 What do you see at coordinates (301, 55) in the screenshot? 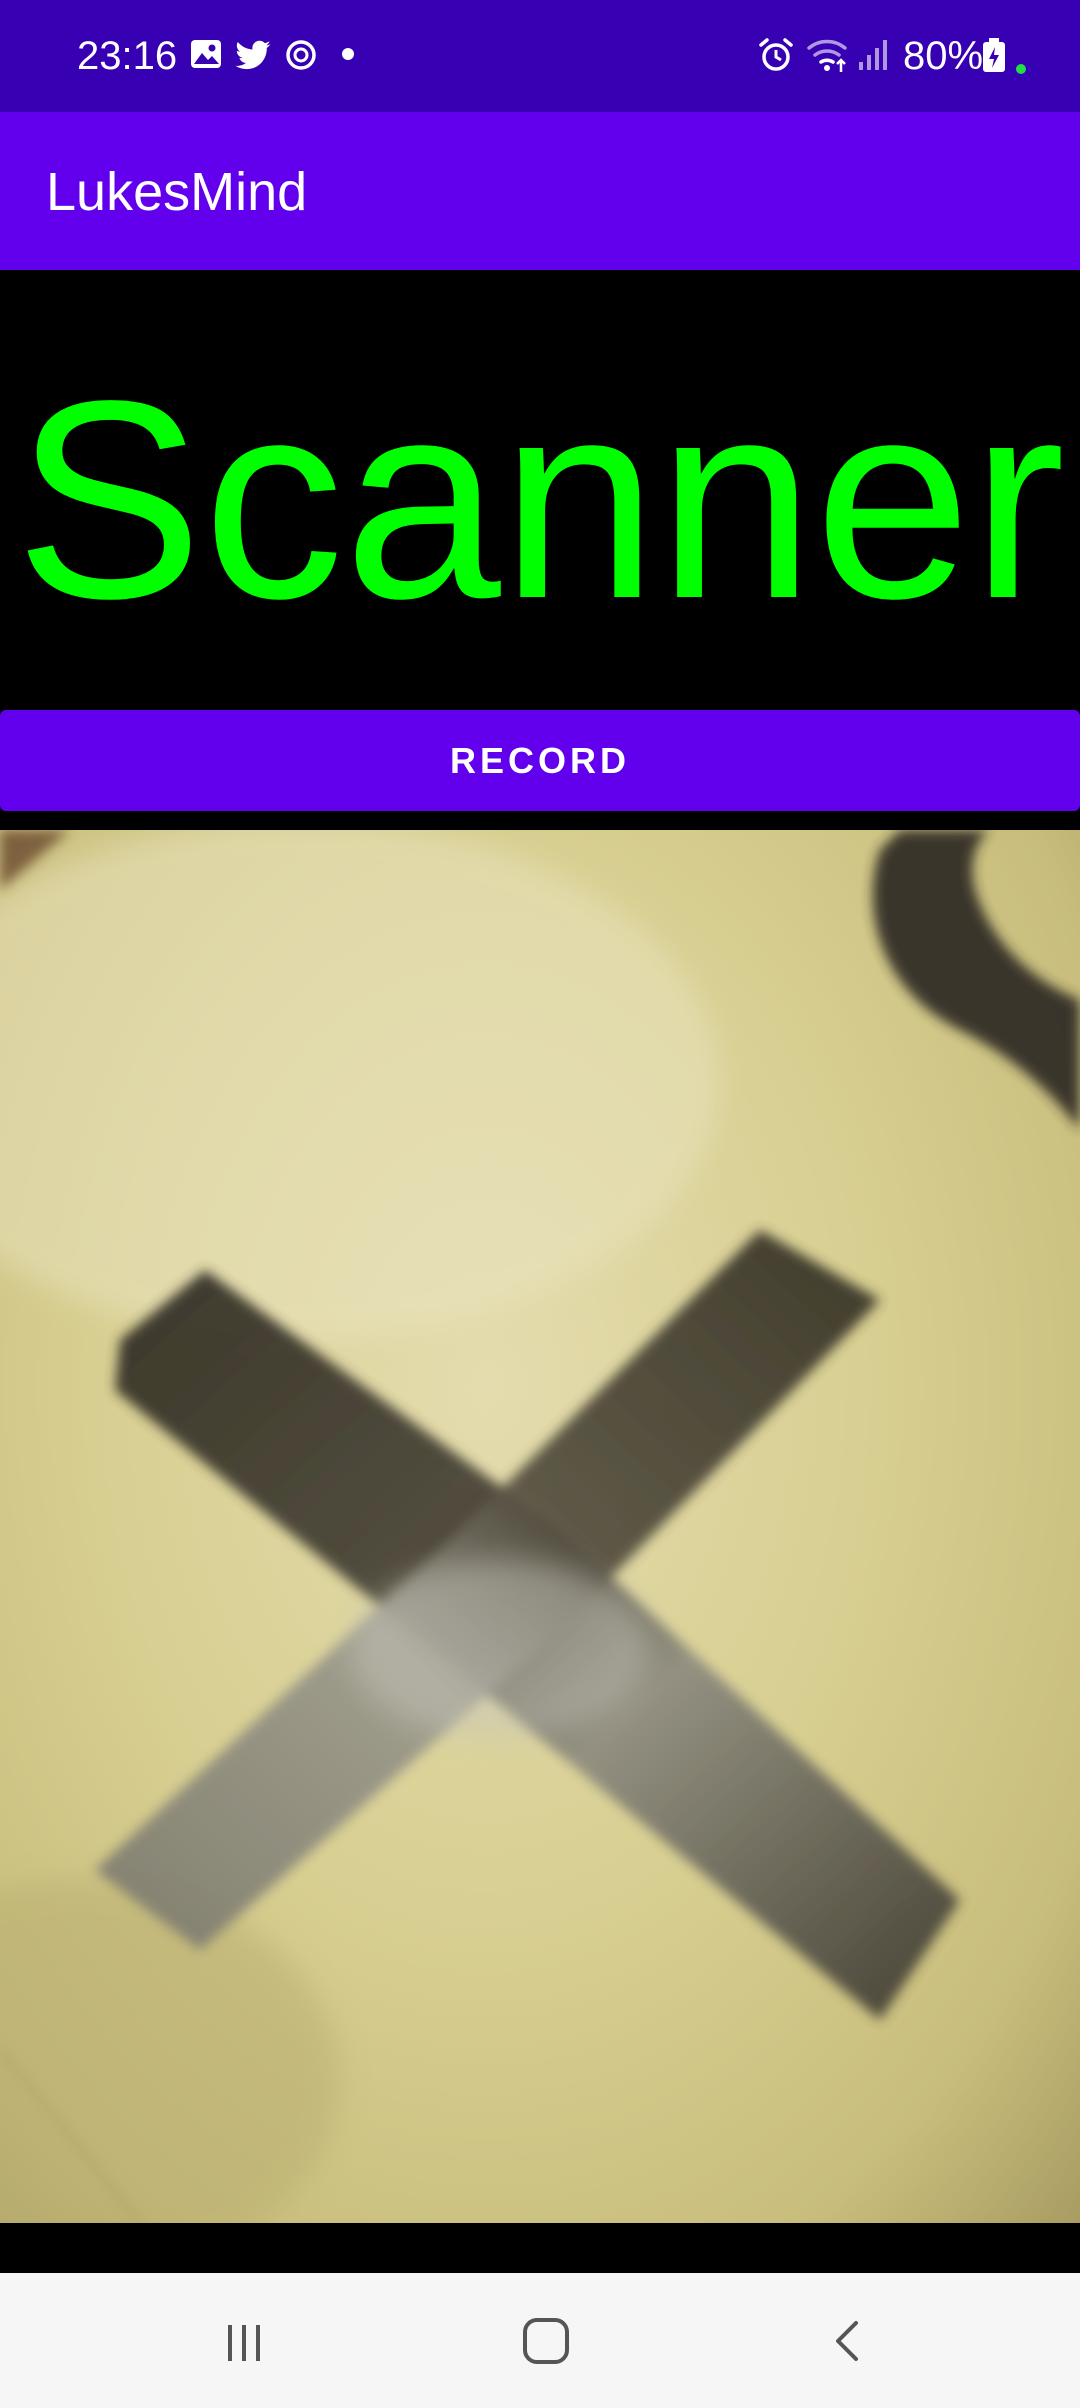
I see `sync-icon` at bounding box center [301, 55].